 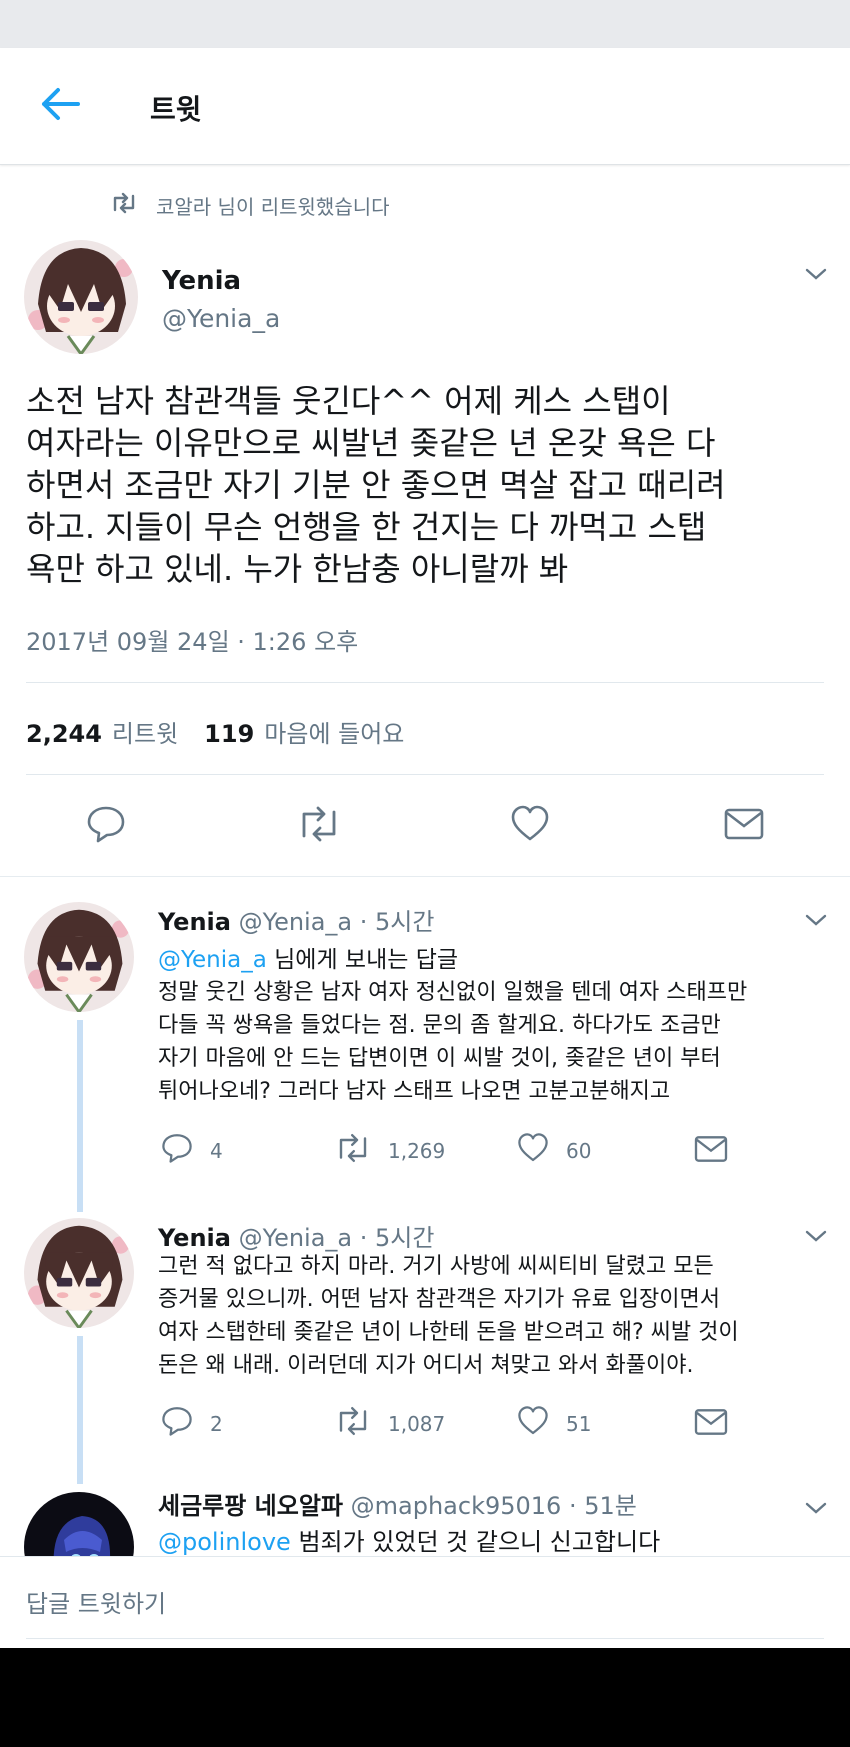 I want to click on status-bar, so click(x=425, y=24).